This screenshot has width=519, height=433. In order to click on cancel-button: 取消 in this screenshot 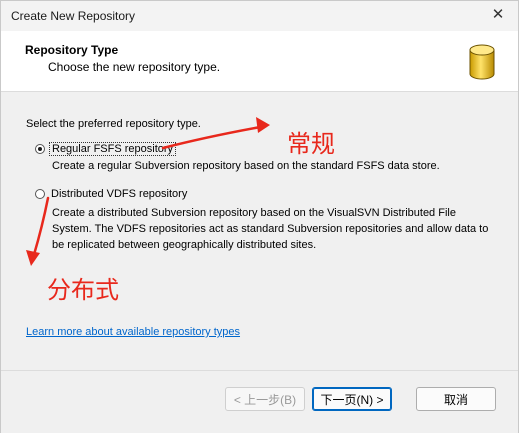, I will do `click(456, 399)`.